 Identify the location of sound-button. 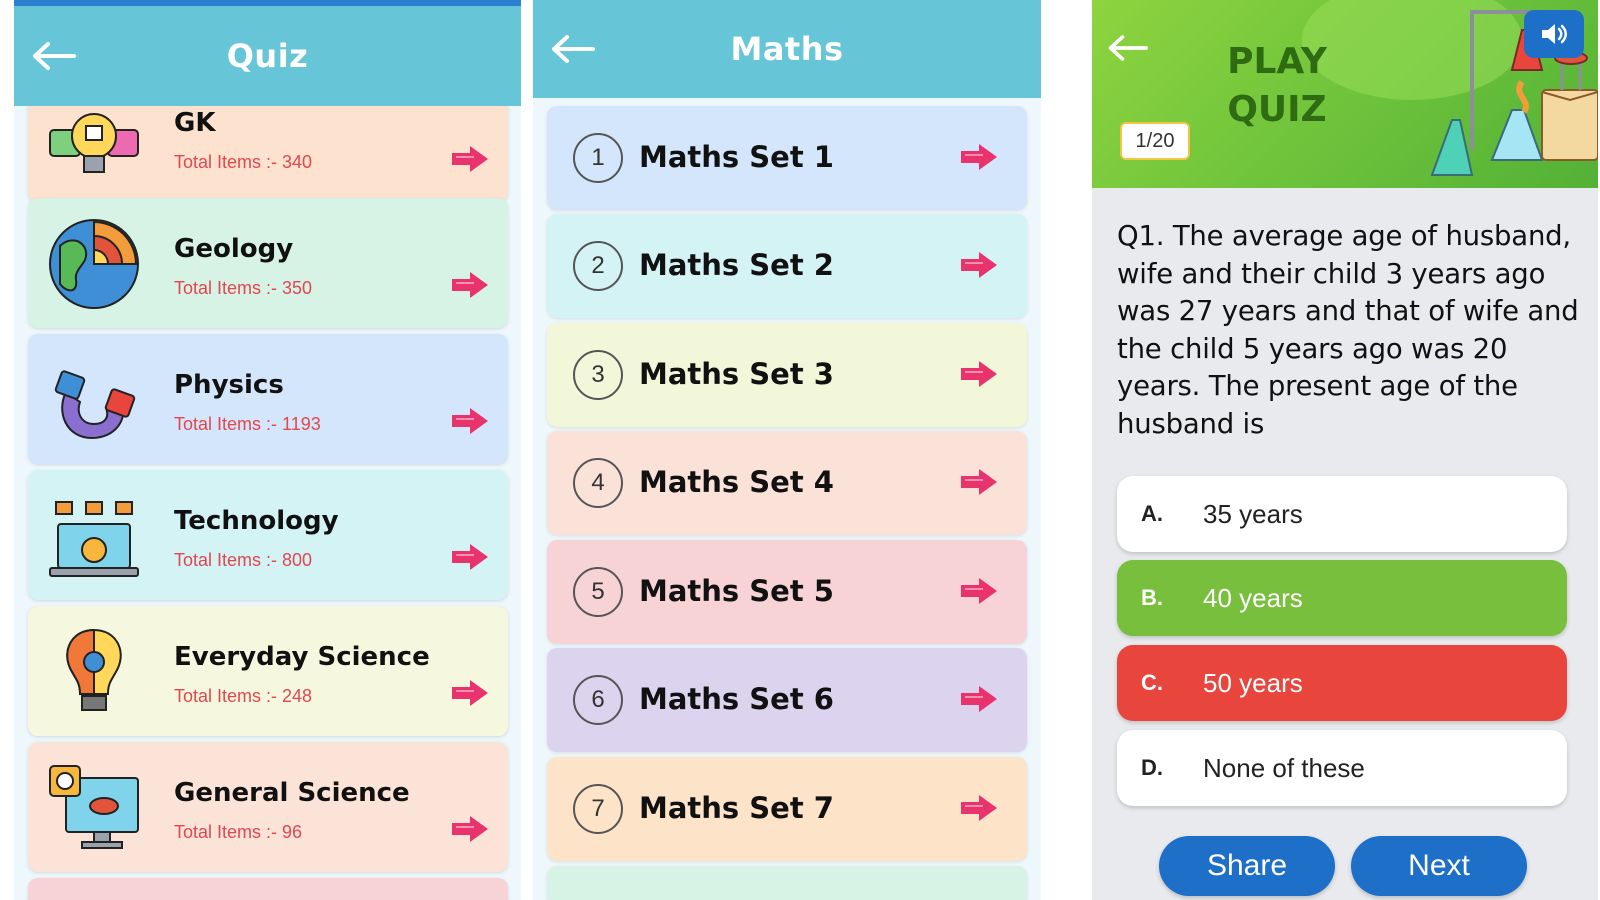
(1554, 34).